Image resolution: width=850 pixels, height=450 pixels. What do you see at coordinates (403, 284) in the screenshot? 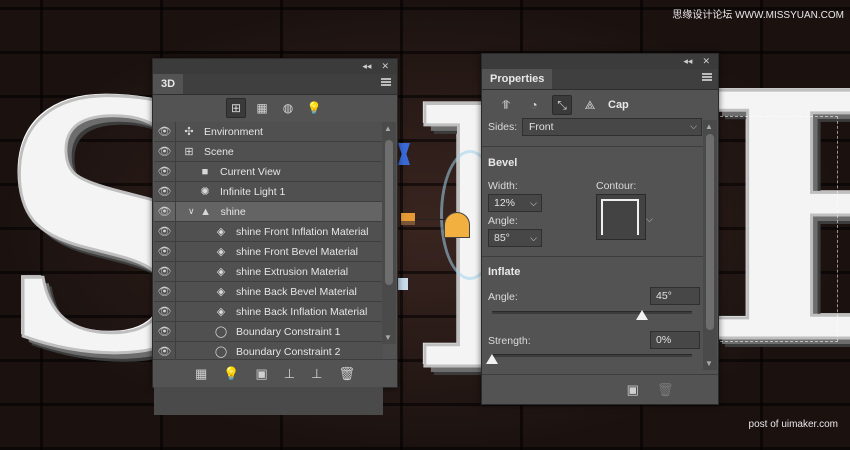
I see `gizmo-cube-handle` at bounding box center [403, 284].